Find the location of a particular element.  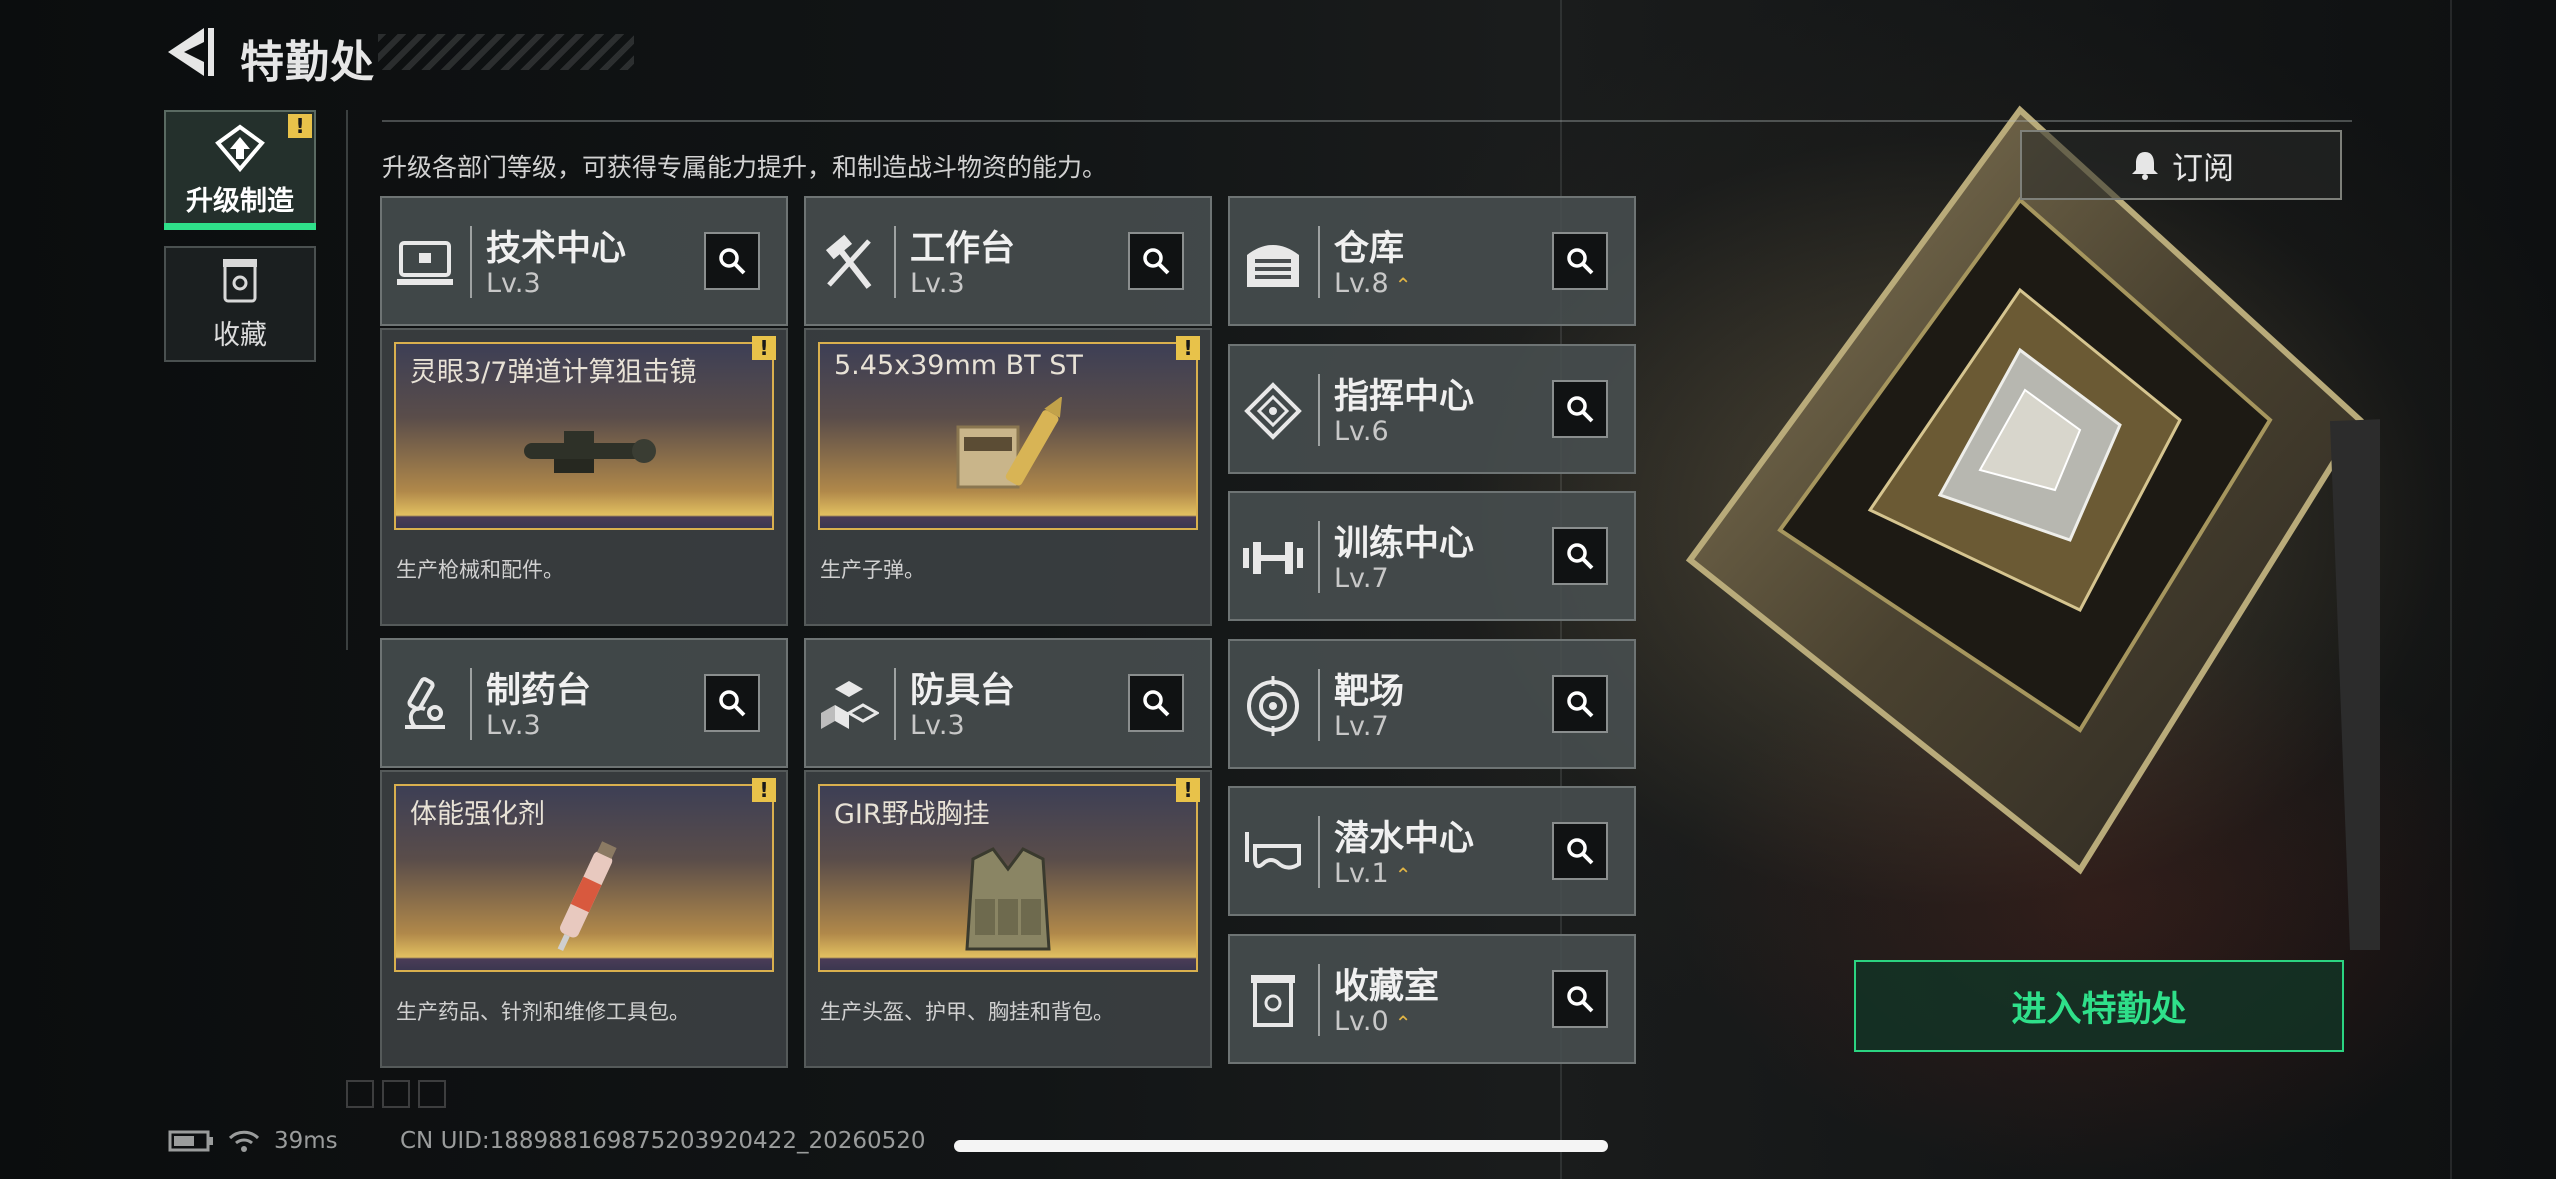

page-title: 特勤处 is located at coordinates (307, 62).